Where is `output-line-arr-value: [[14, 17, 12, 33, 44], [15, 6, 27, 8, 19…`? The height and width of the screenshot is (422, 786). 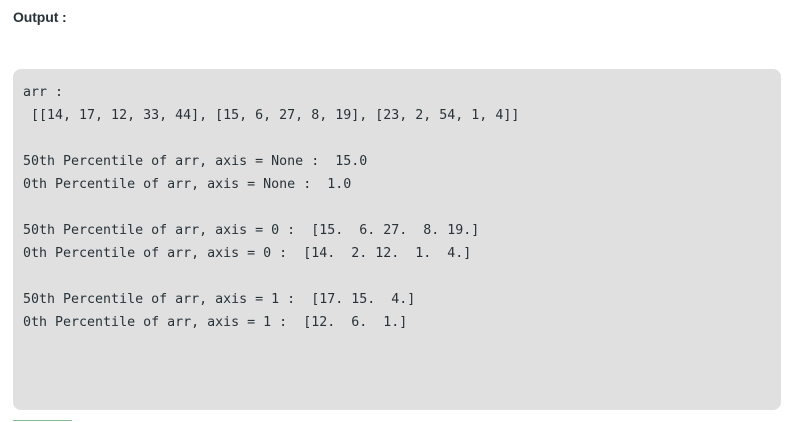 output-line-arr-value: [[14, 17, 12, 33, 44], [15, 6, 27, 8, 19… is located at coordinates (271, 115).